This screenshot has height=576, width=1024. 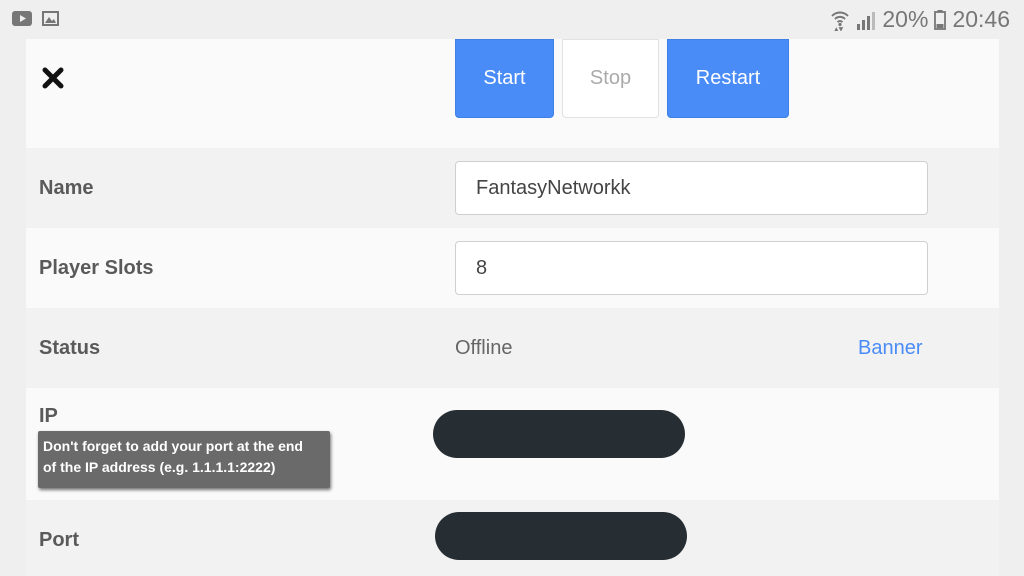 What do you see at coordinates (50, 18) in the screenshot?
I see `image-icon` at bounding box center [50, 18].